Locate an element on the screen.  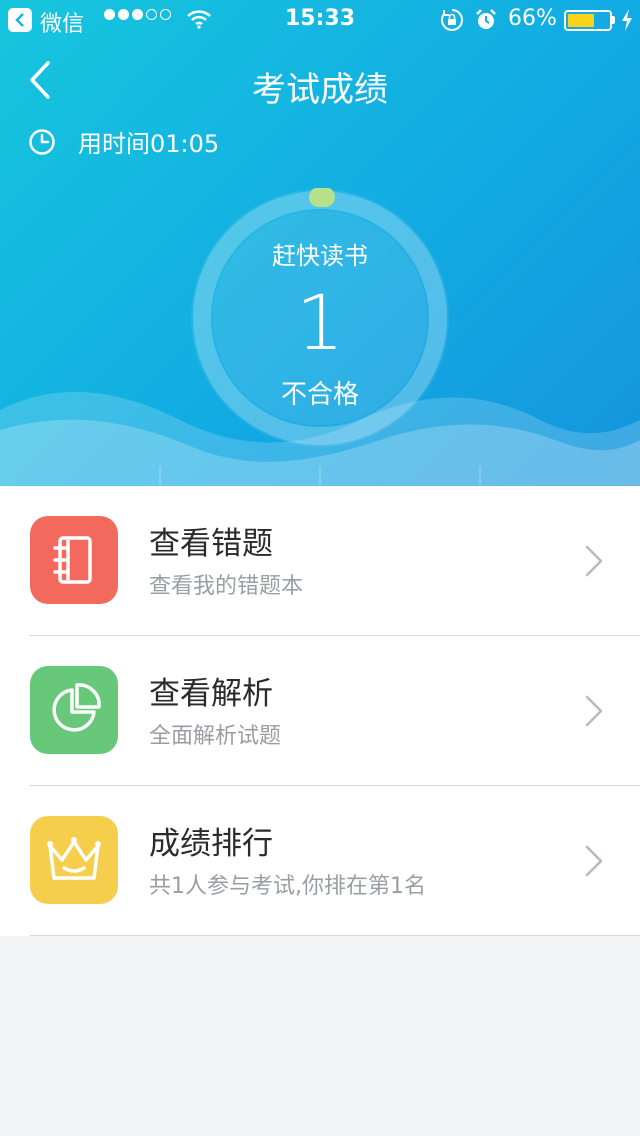
exam-duration: 用时间01:05 is located at coordinates (123, 141).